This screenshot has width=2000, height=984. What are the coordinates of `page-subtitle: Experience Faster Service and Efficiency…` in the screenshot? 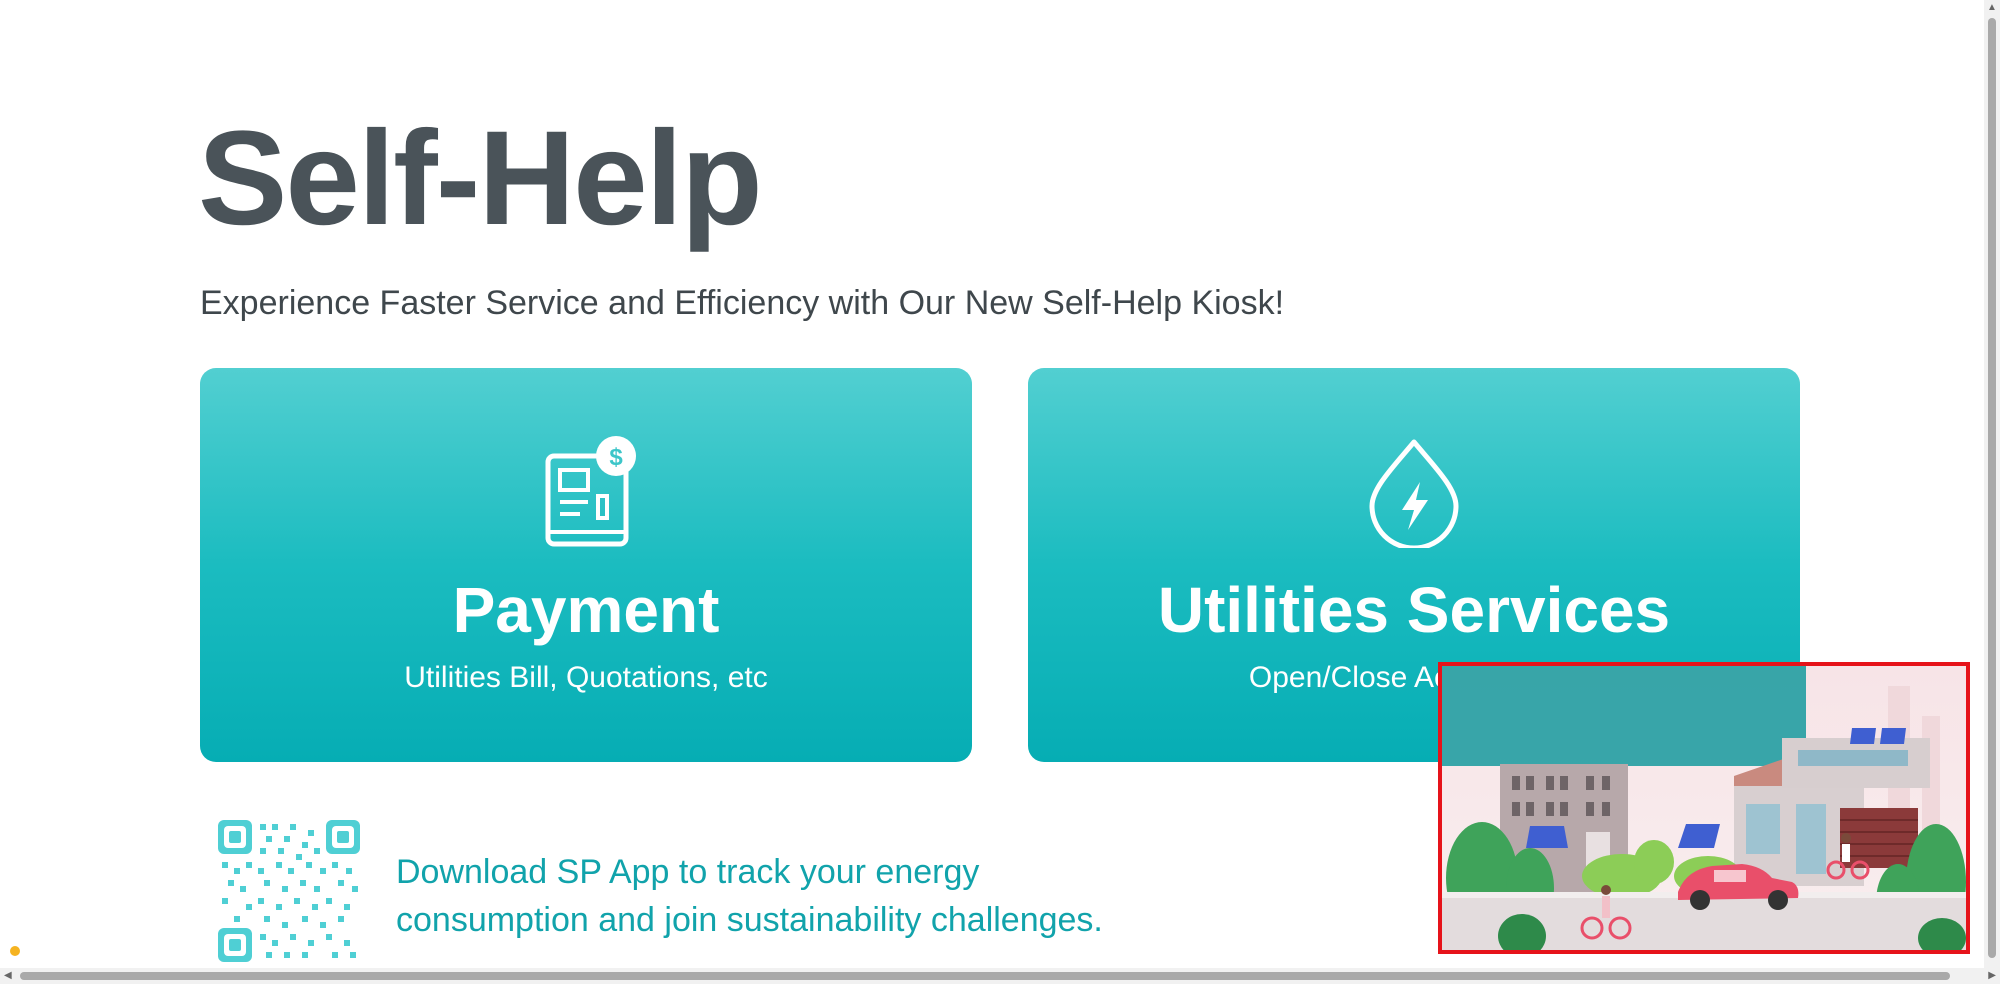 It's located at (742, 303).